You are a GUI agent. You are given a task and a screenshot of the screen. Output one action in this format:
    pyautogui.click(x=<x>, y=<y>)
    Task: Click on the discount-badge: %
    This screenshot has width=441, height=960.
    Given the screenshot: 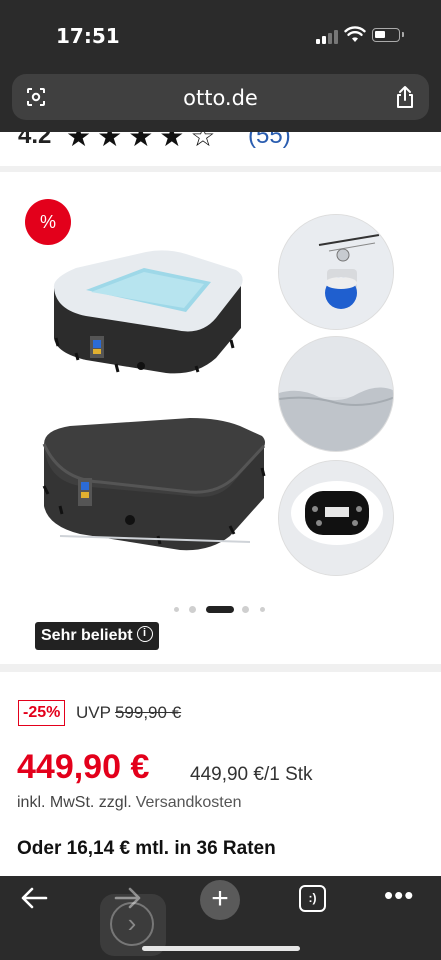 What is the action you would take?
    pyautogui.click(x=48, y=222)
    